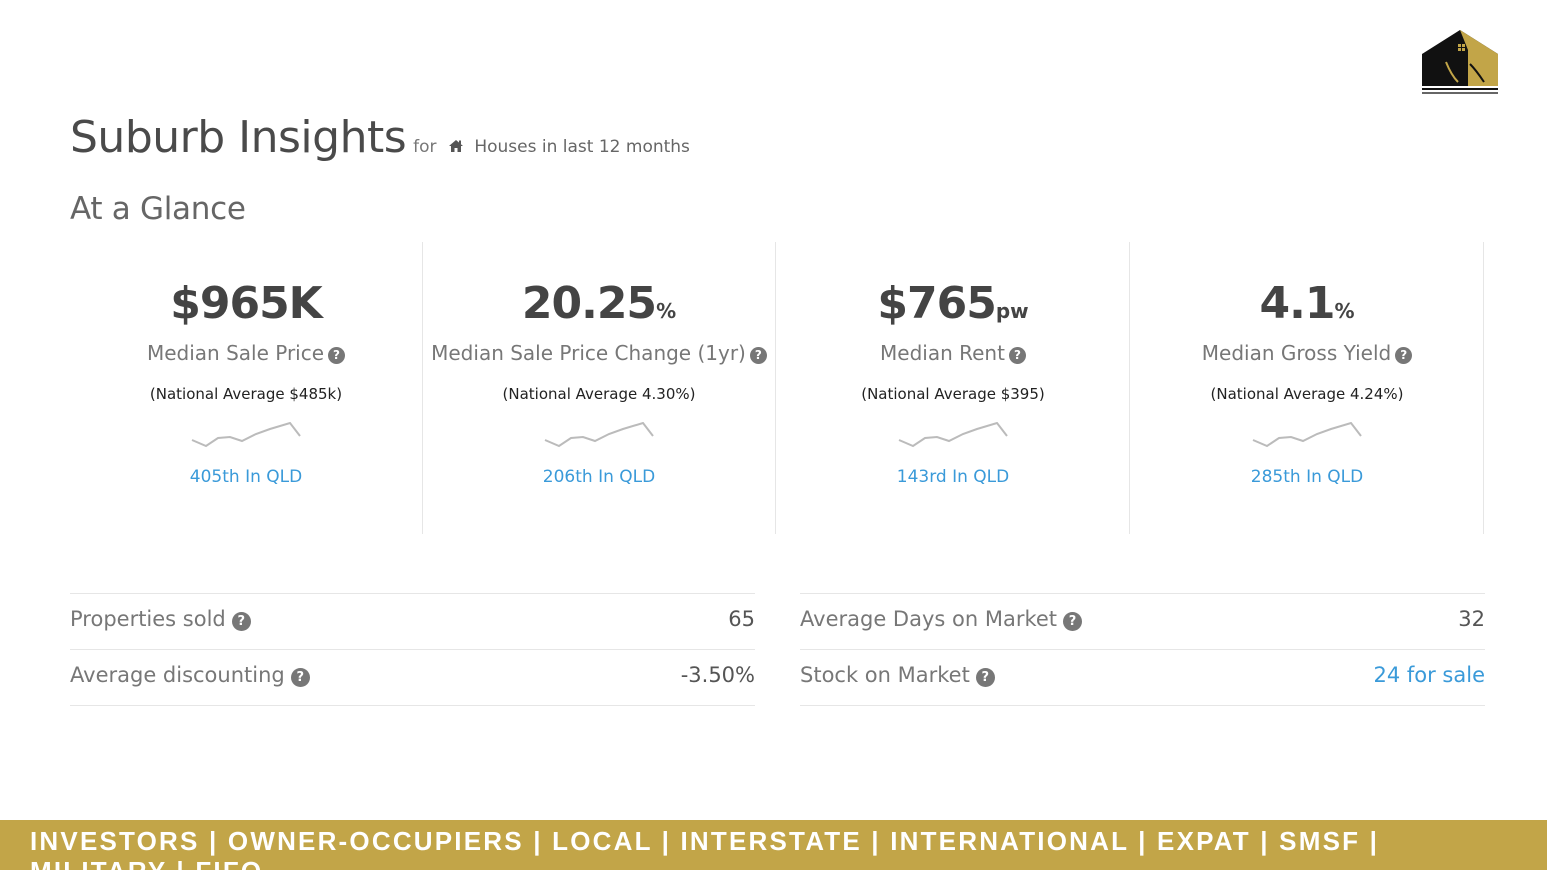 The height and width of the screenshot is (870, 1547). I want to click on stat-unit: pw, so click(1012, 311).